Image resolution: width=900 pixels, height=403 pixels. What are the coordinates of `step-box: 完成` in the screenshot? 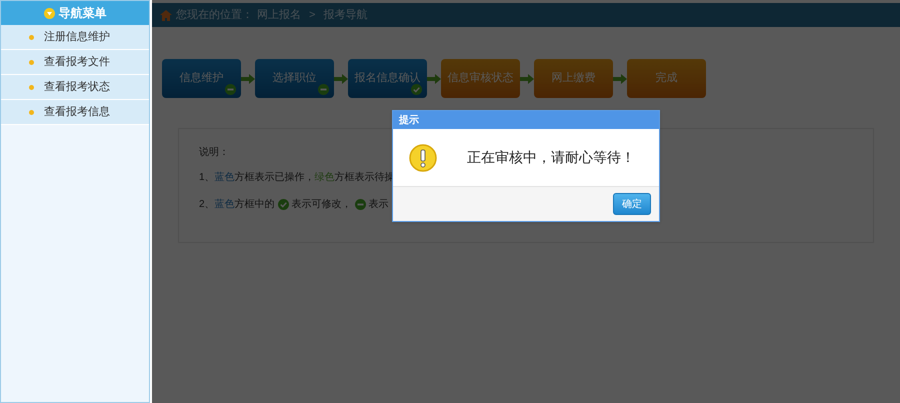 It's located at (666, 78).